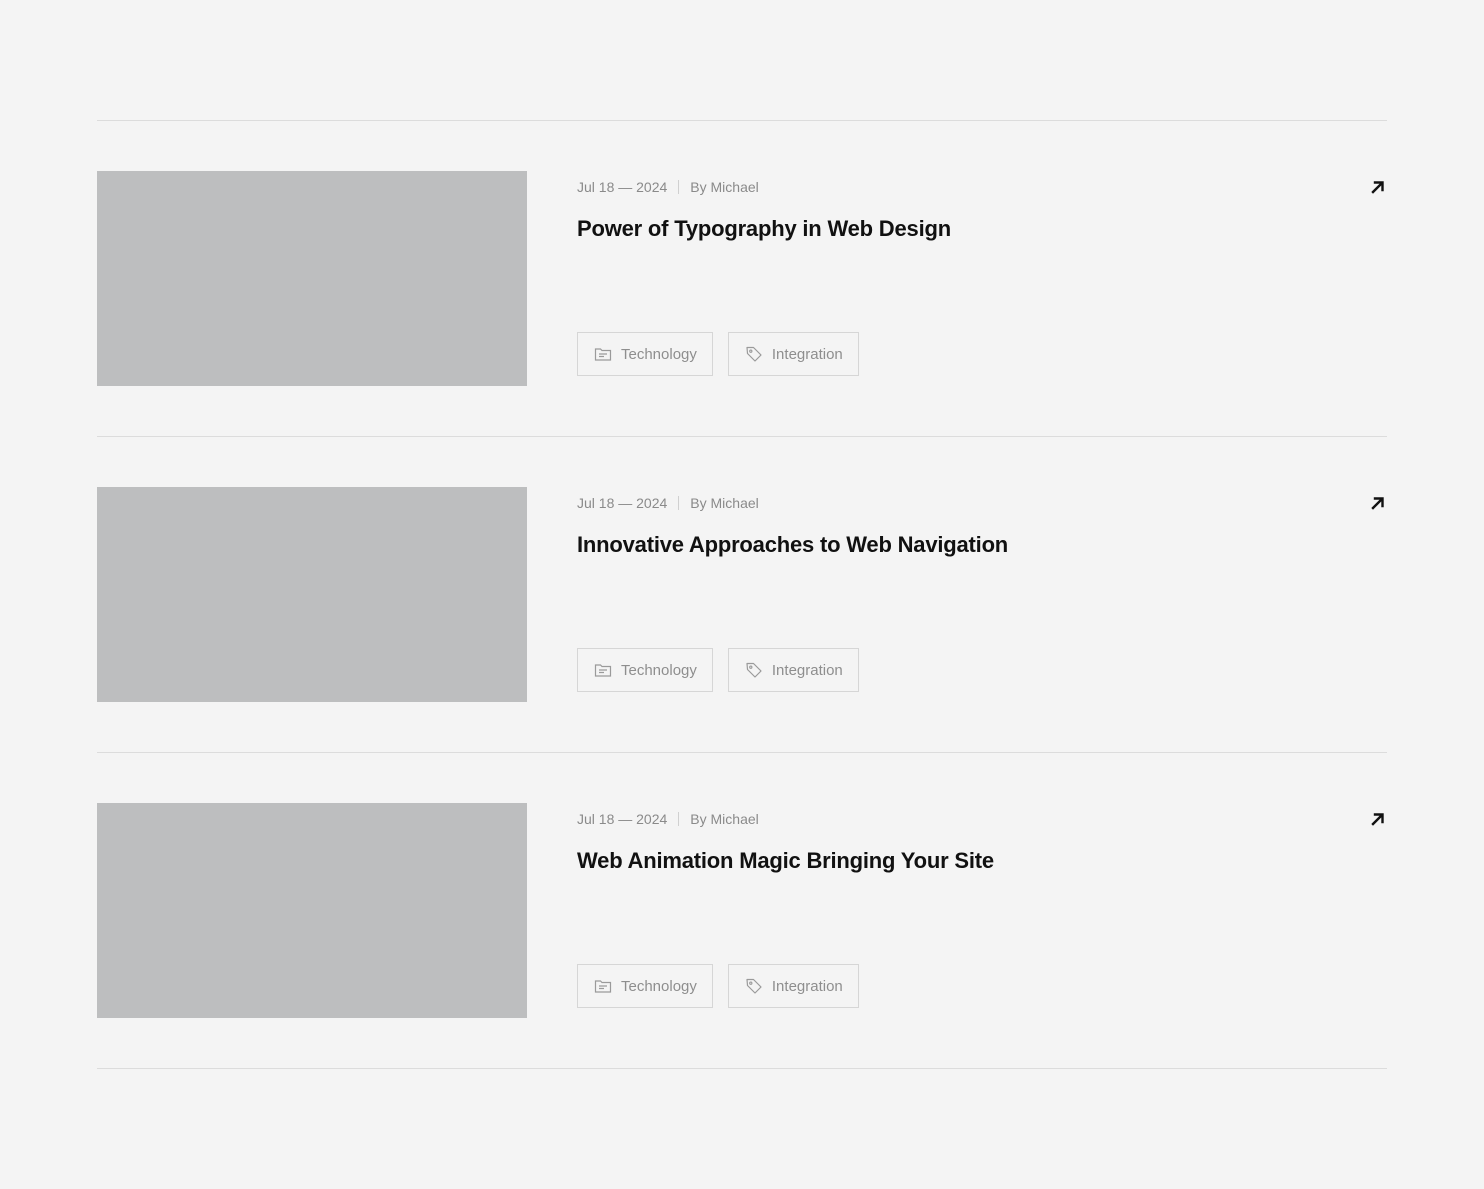  What do you see at coordinates (785, 861) in the screenshot?
I see `post-title: Web Animation Magic Bringing Your Site` at bounding box center [785, 861].